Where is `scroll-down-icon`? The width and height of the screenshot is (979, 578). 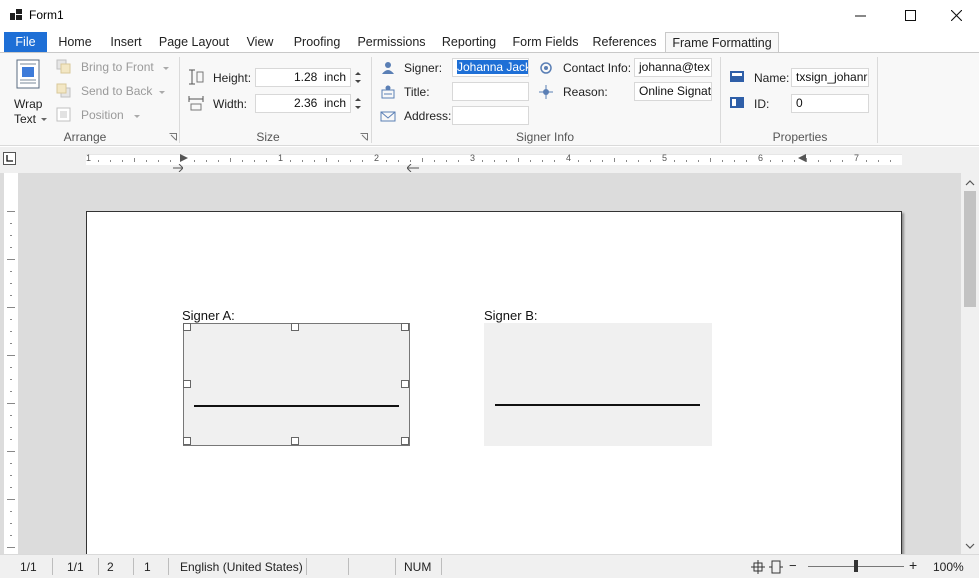 scroll-down-icon is located at coordinates (970, 546).